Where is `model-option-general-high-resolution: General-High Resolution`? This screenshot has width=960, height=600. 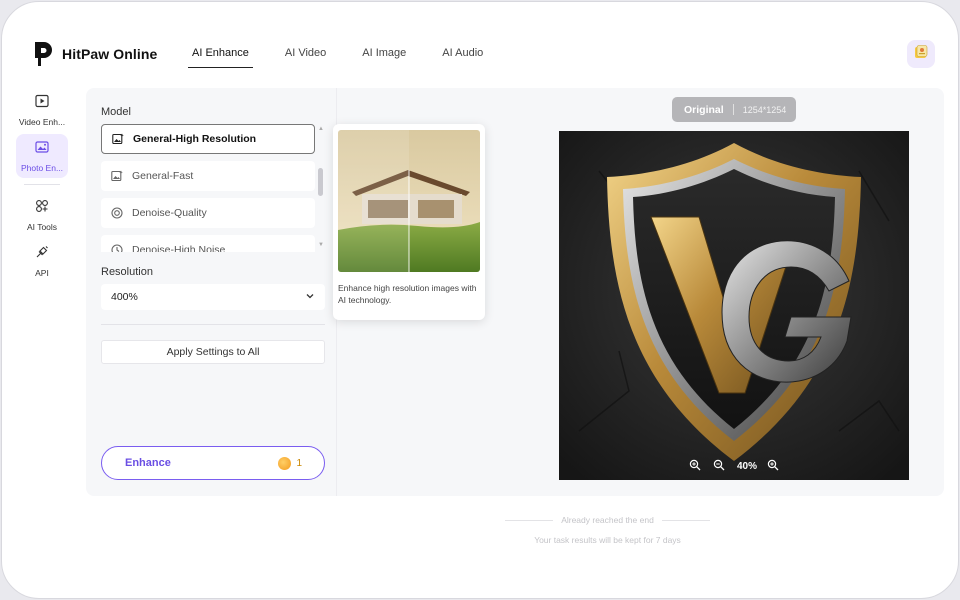
model-option-general-high-resolution: General-High Resolution is located at coordinates (208, 139).